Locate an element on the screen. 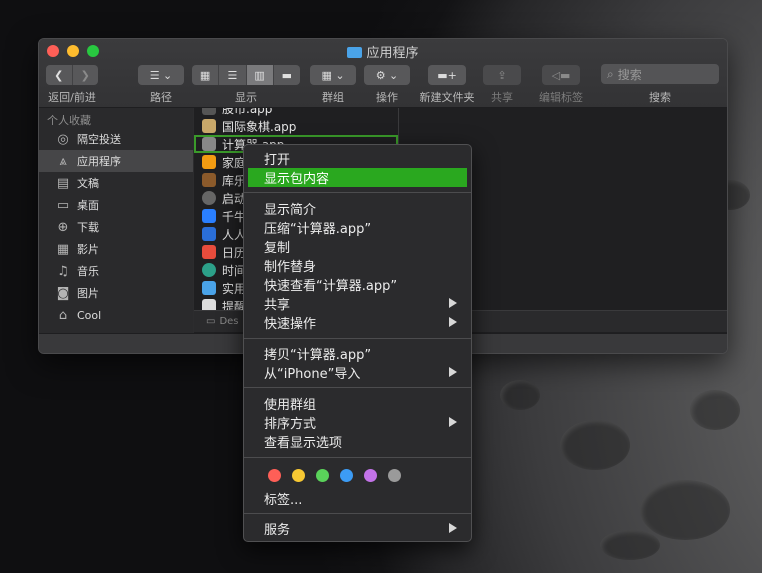  chevron-left-icon: ❮ is located at coordinates (59, 75).